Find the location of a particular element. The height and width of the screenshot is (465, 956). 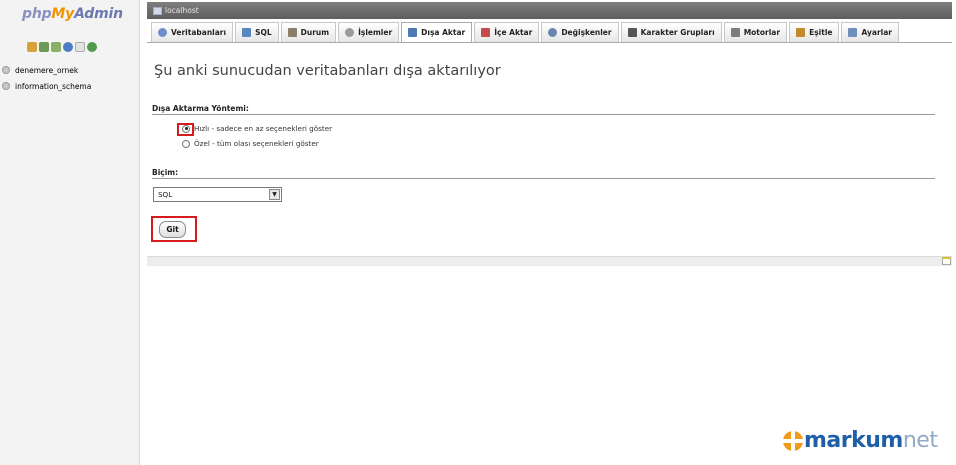

format-select: SQL ▼ is located at coordinates (217, 194).